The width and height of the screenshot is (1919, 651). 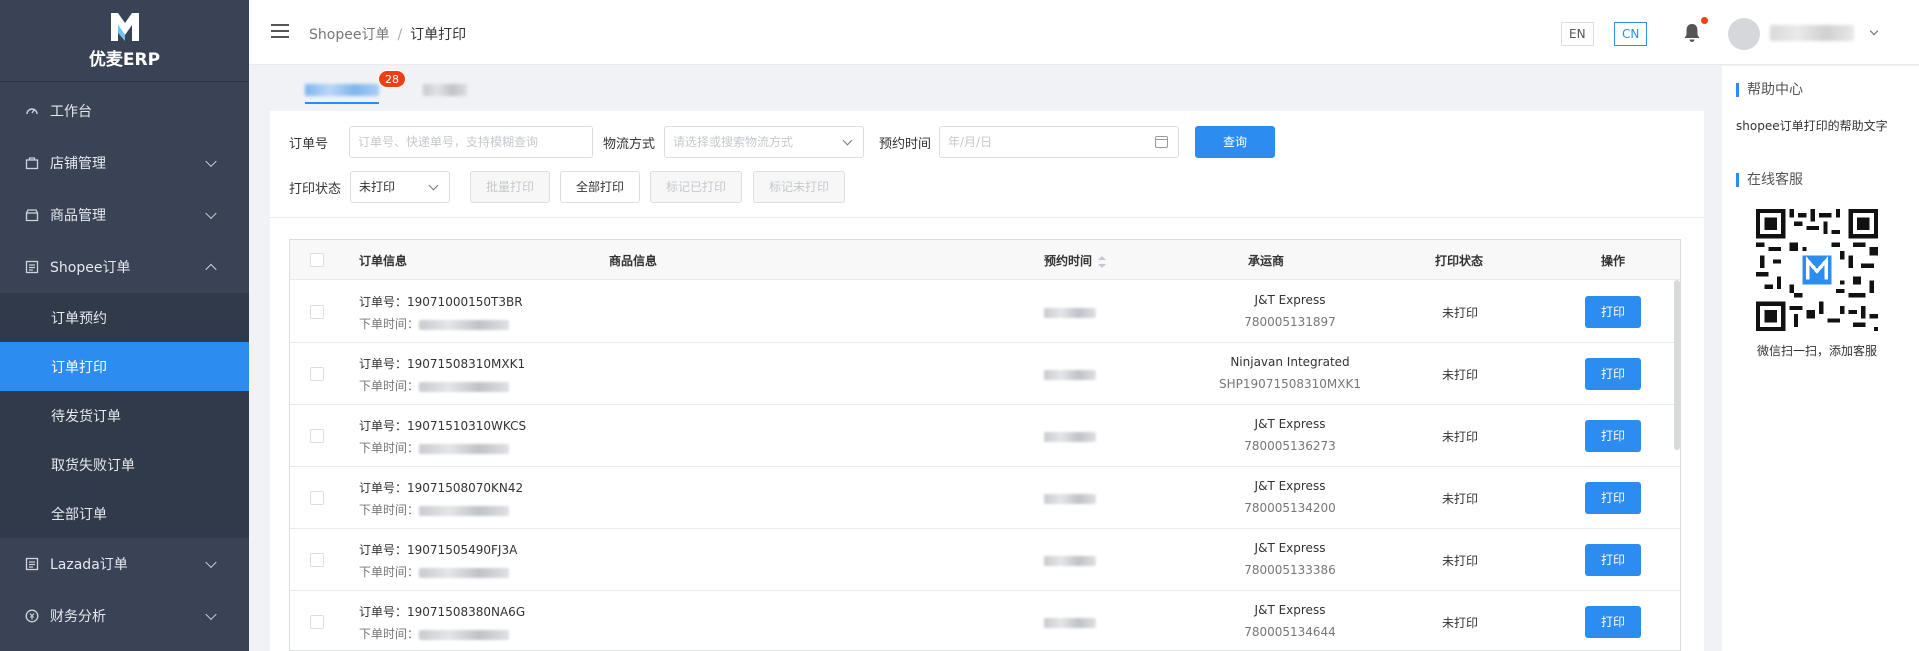 I want to click on column-carrier: 承运商, so click(x=1266, y=261).